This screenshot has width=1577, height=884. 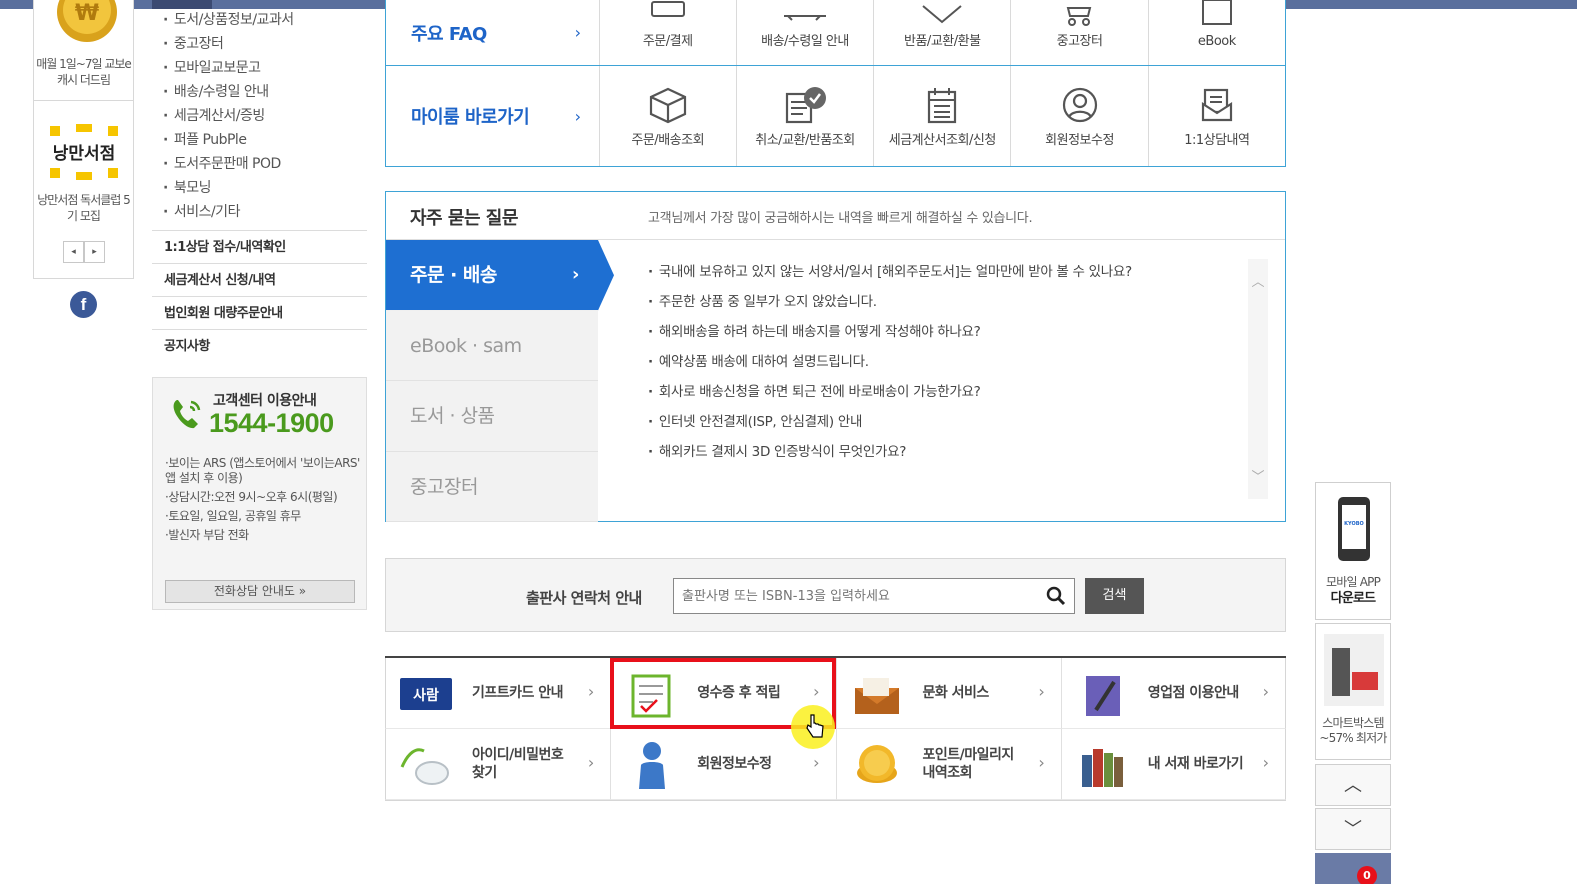 I want to click on faq-item-label: eBook, so click(x=1216, y=41).